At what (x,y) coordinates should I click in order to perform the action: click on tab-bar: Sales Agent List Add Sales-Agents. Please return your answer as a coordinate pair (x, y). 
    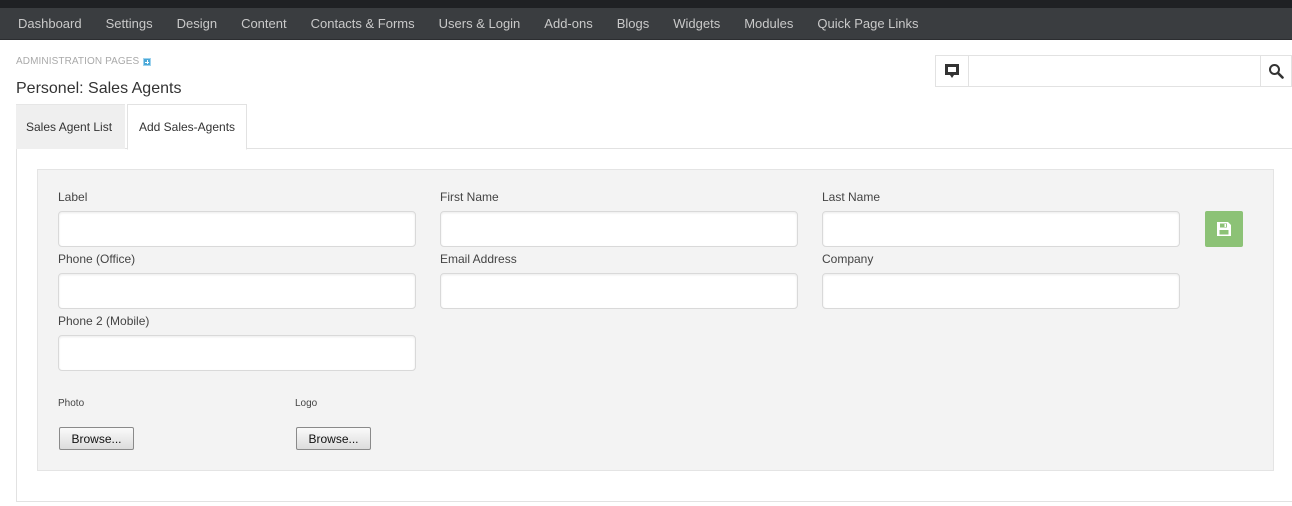
    Looking at the image, I should click on (131, 127).